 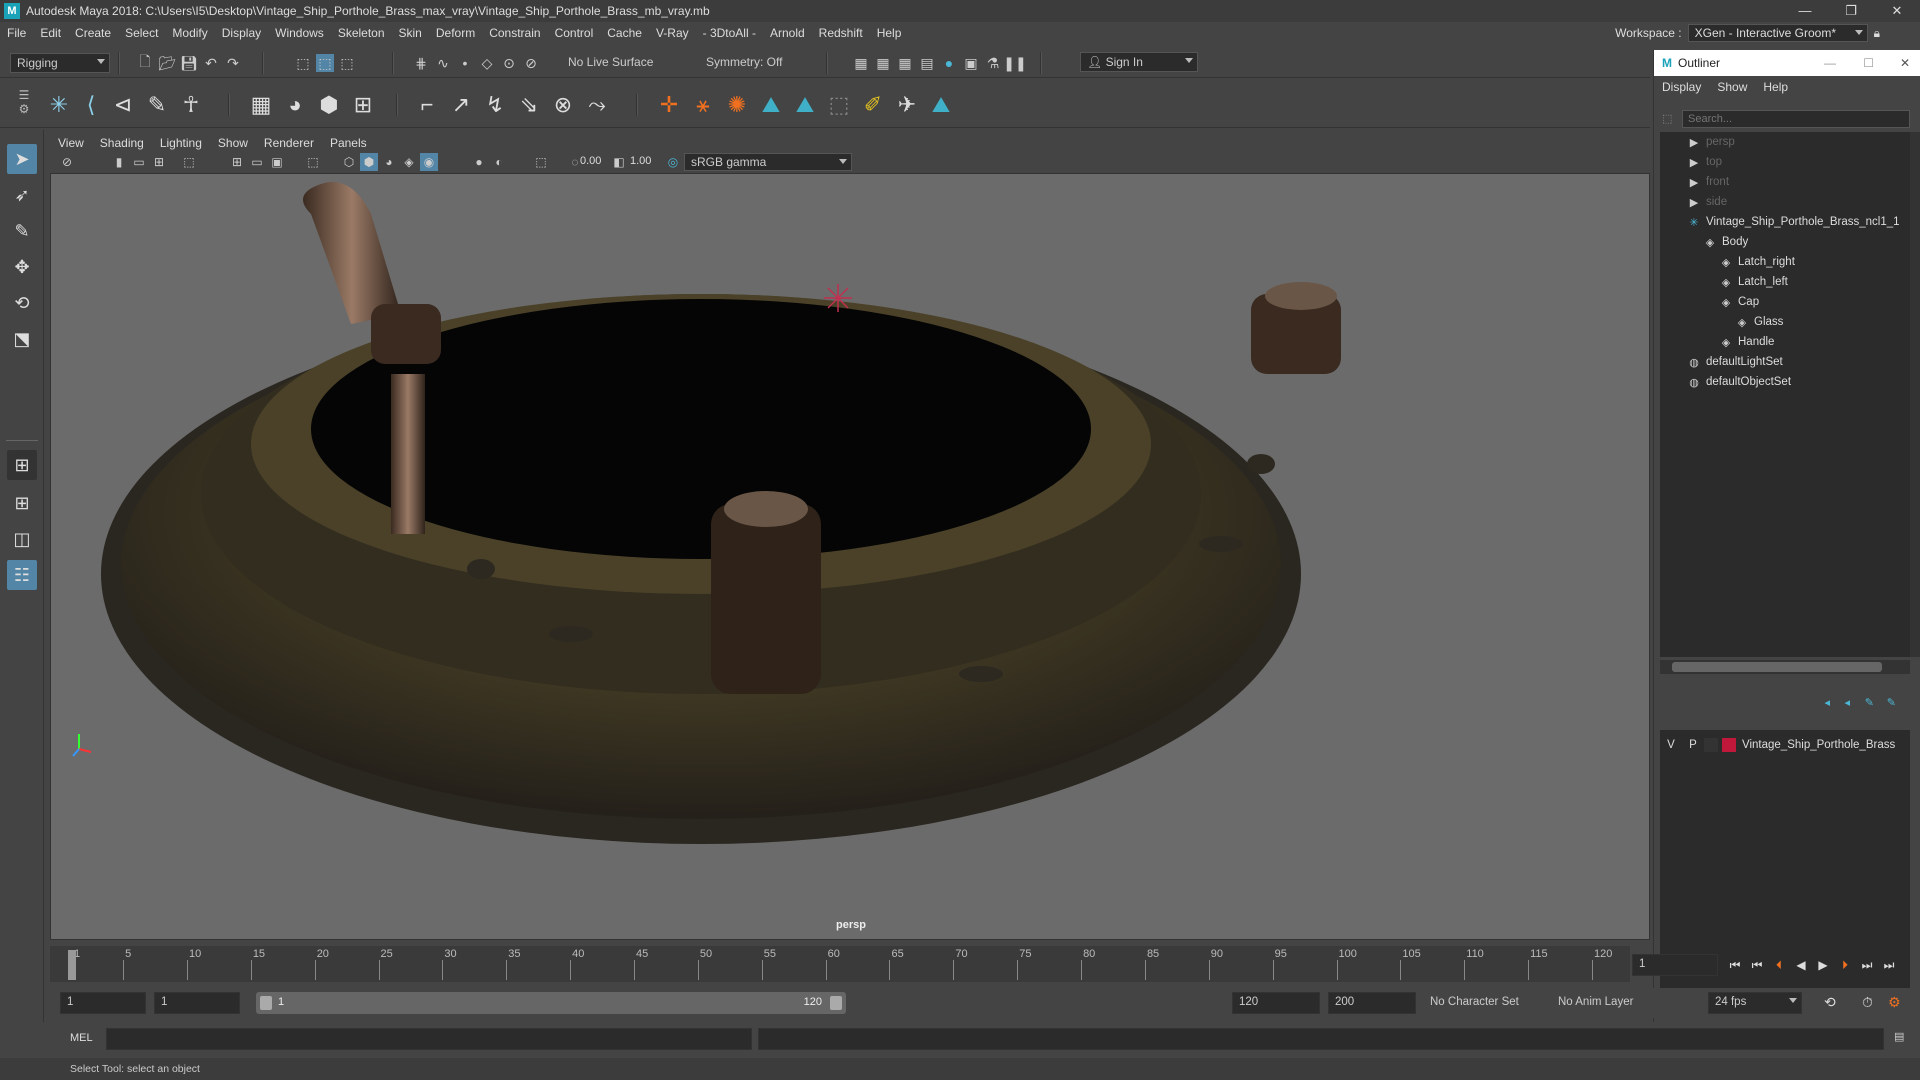 What do you see at coordinates (1785, 142) in the screenshot?
I see `outliner-item: ▶ persp` at bounding box center [1785, 142].